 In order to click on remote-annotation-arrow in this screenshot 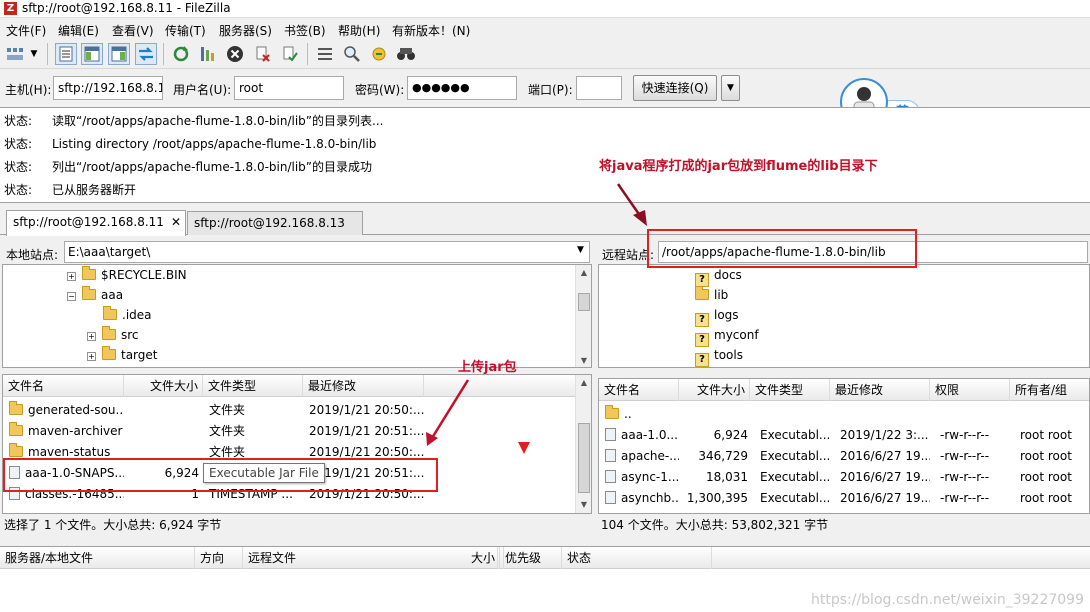, I will do `click(631, 204)`.